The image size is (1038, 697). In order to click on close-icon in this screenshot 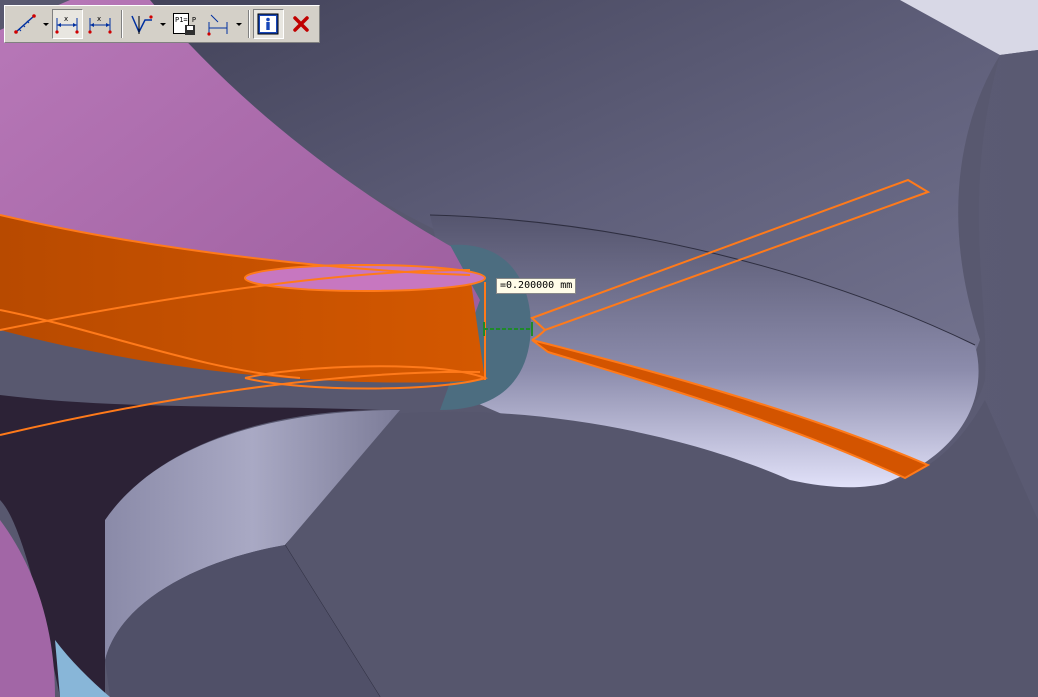, I will do `click(301, 24)`.